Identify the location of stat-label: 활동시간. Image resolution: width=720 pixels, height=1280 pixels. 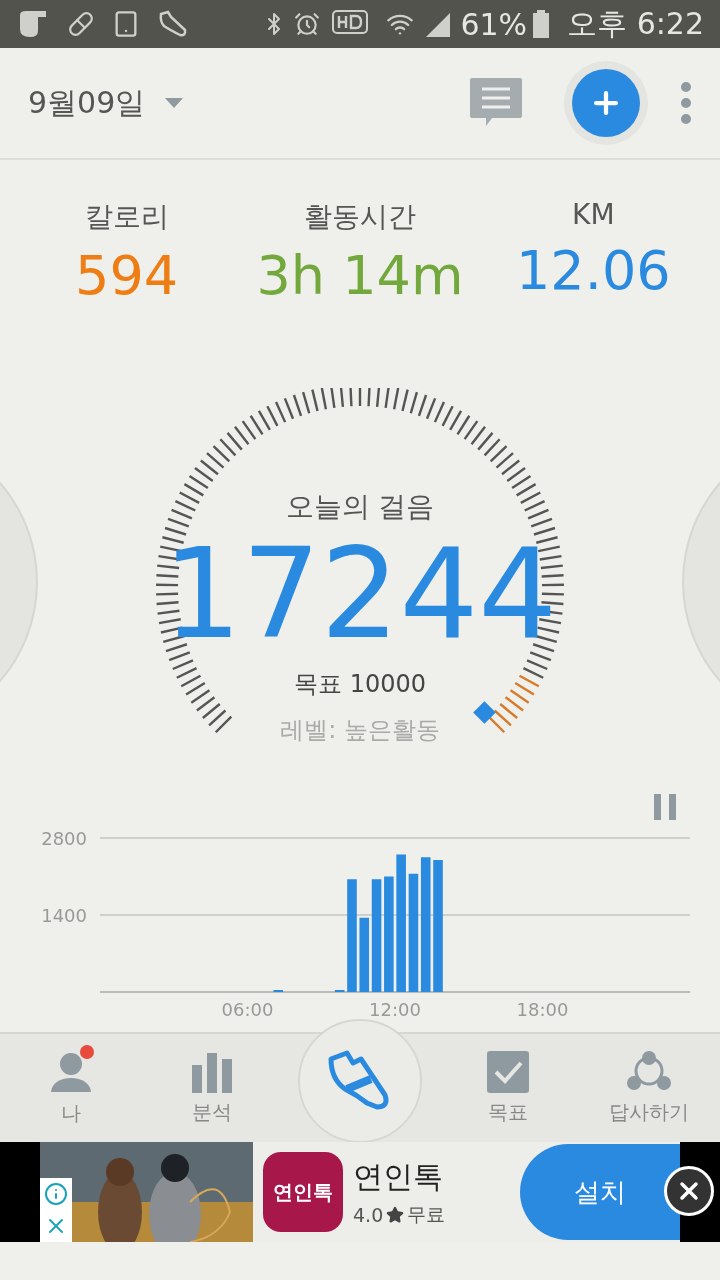
(360, 217).